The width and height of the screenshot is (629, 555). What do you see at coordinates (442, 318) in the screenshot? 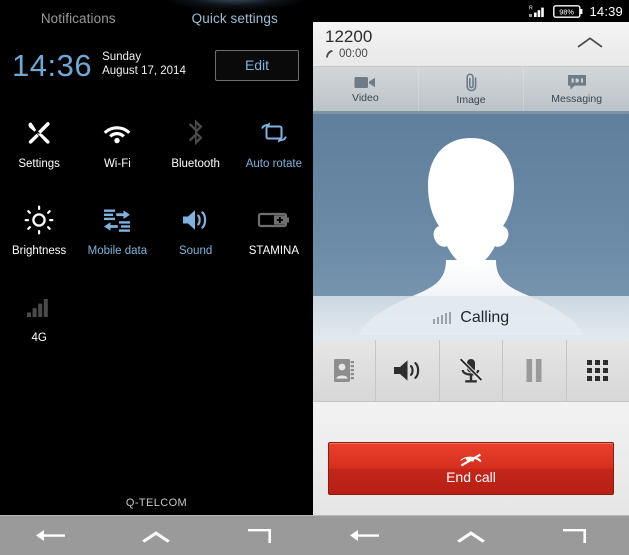
I see `calling-progress-bars-icon` at bounding box center [442, 318].